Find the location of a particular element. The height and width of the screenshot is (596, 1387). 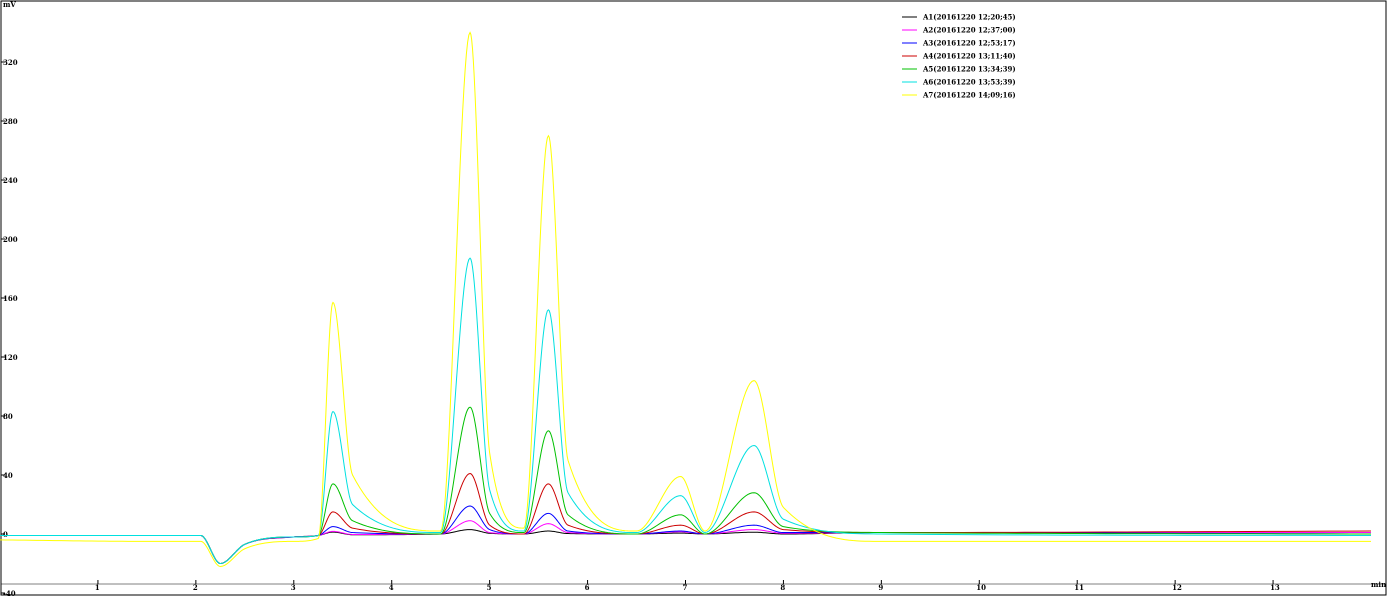

y-tick-label: 240 is located at coordinates (10, 180).